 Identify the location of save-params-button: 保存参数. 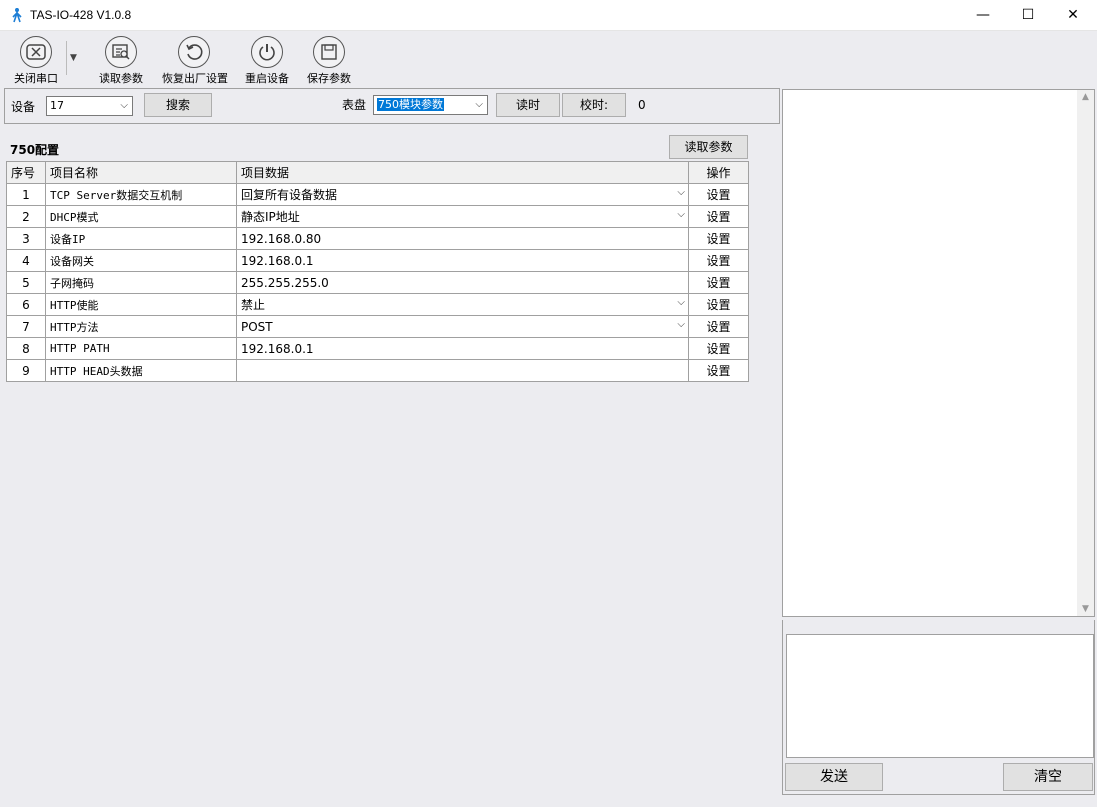
(329, 61).